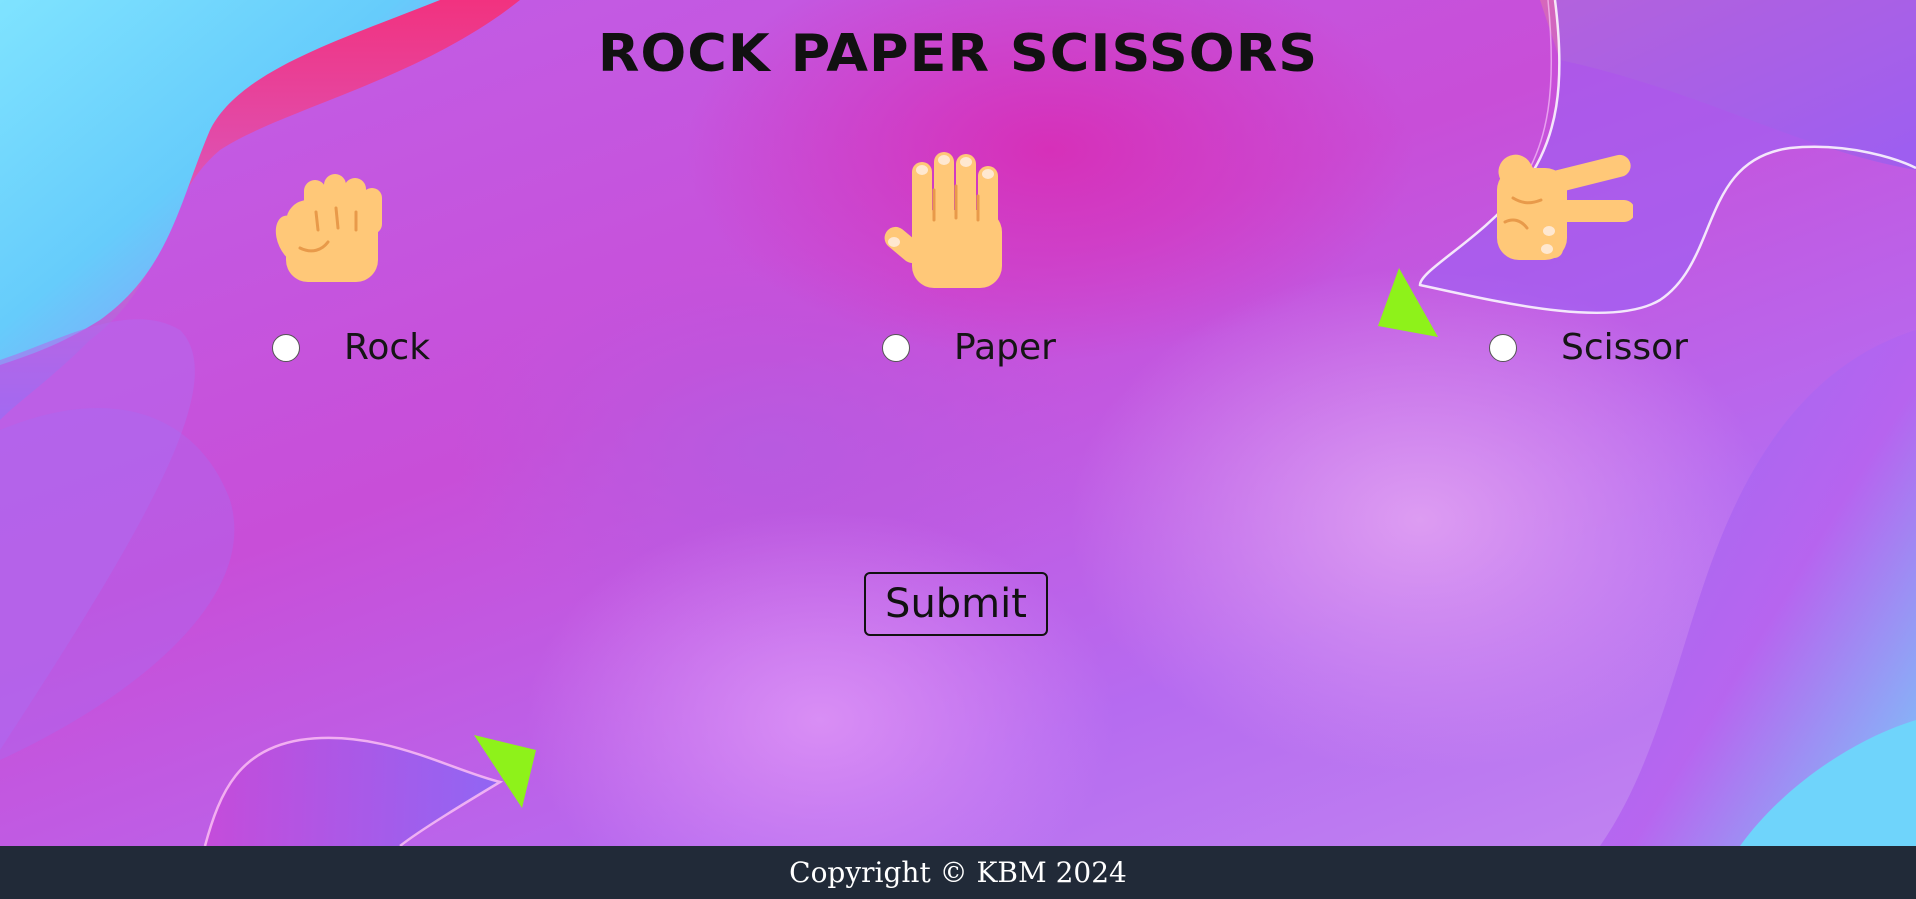 This screenshot has width=1916, height=899. I want to click on scissor-label: Scissor, so click(1624, 347).